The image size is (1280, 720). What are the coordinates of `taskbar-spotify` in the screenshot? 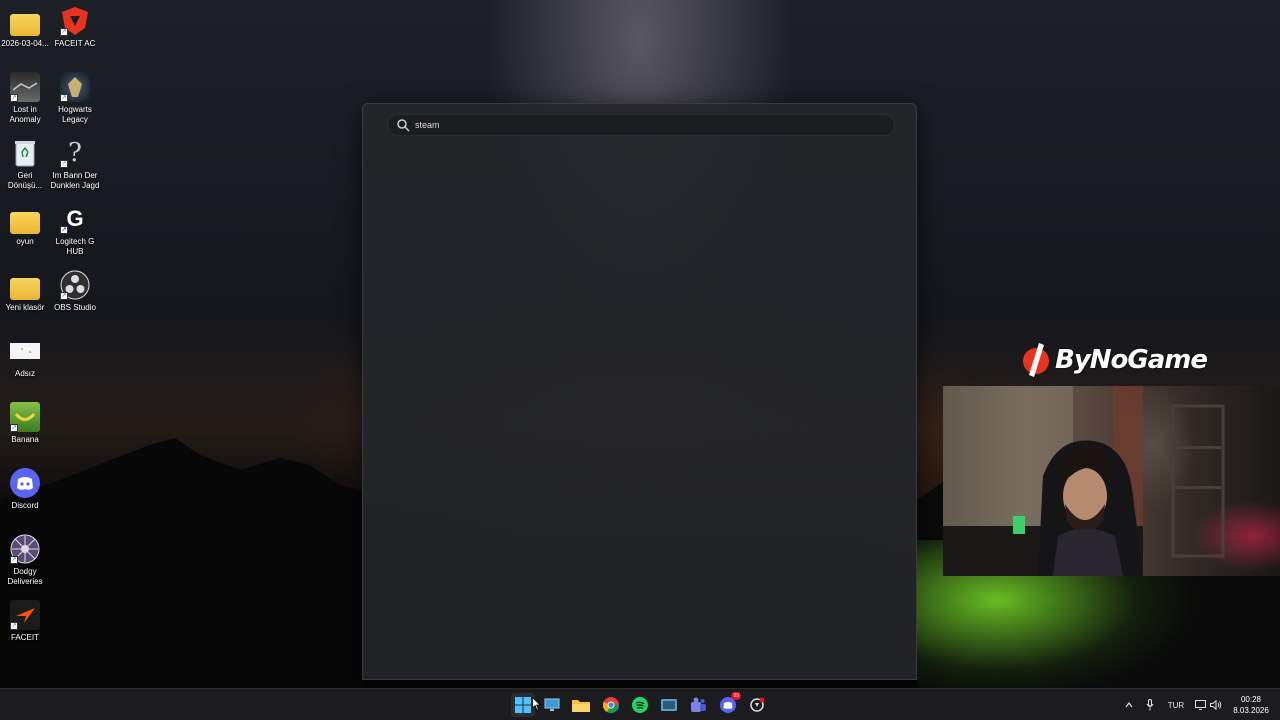 It's located at (640, 705).